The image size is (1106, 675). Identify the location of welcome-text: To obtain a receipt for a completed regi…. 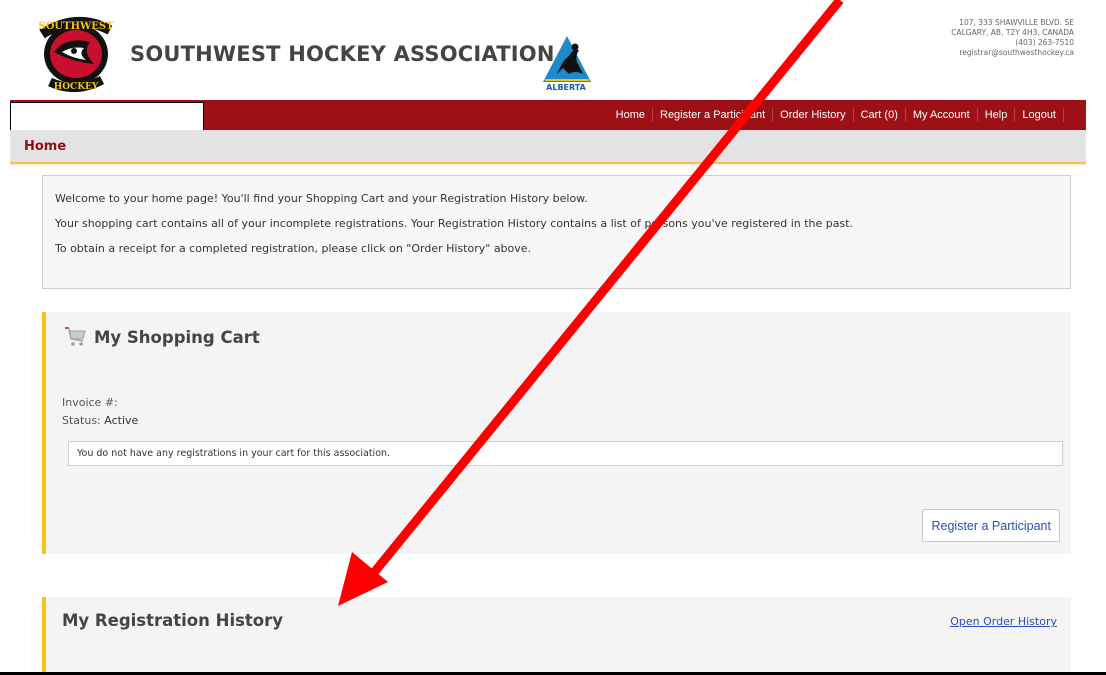
(293, 248).